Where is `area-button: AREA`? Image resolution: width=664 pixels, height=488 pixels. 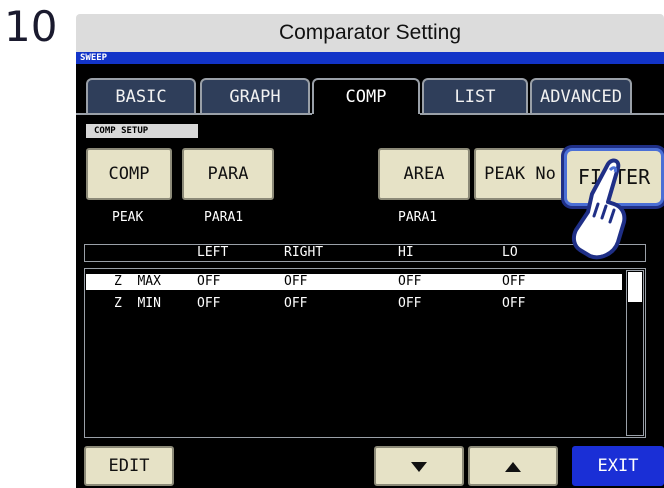 area-button: AREA is located at coordinates (424, 174).